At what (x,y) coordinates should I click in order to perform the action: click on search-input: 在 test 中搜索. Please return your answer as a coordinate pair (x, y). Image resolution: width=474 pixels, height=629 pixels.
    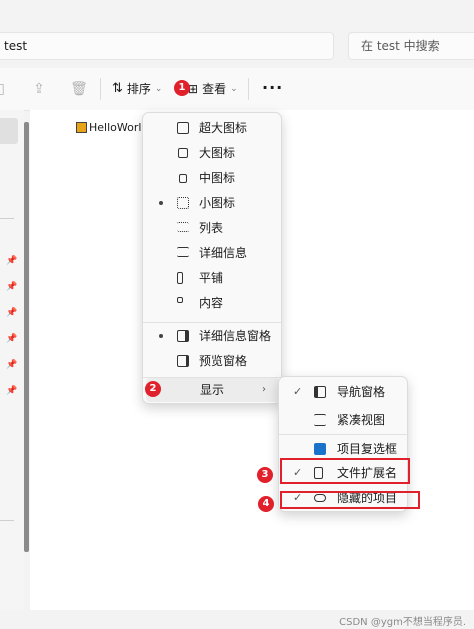
    Looking at the image, I should click on (411, 46).